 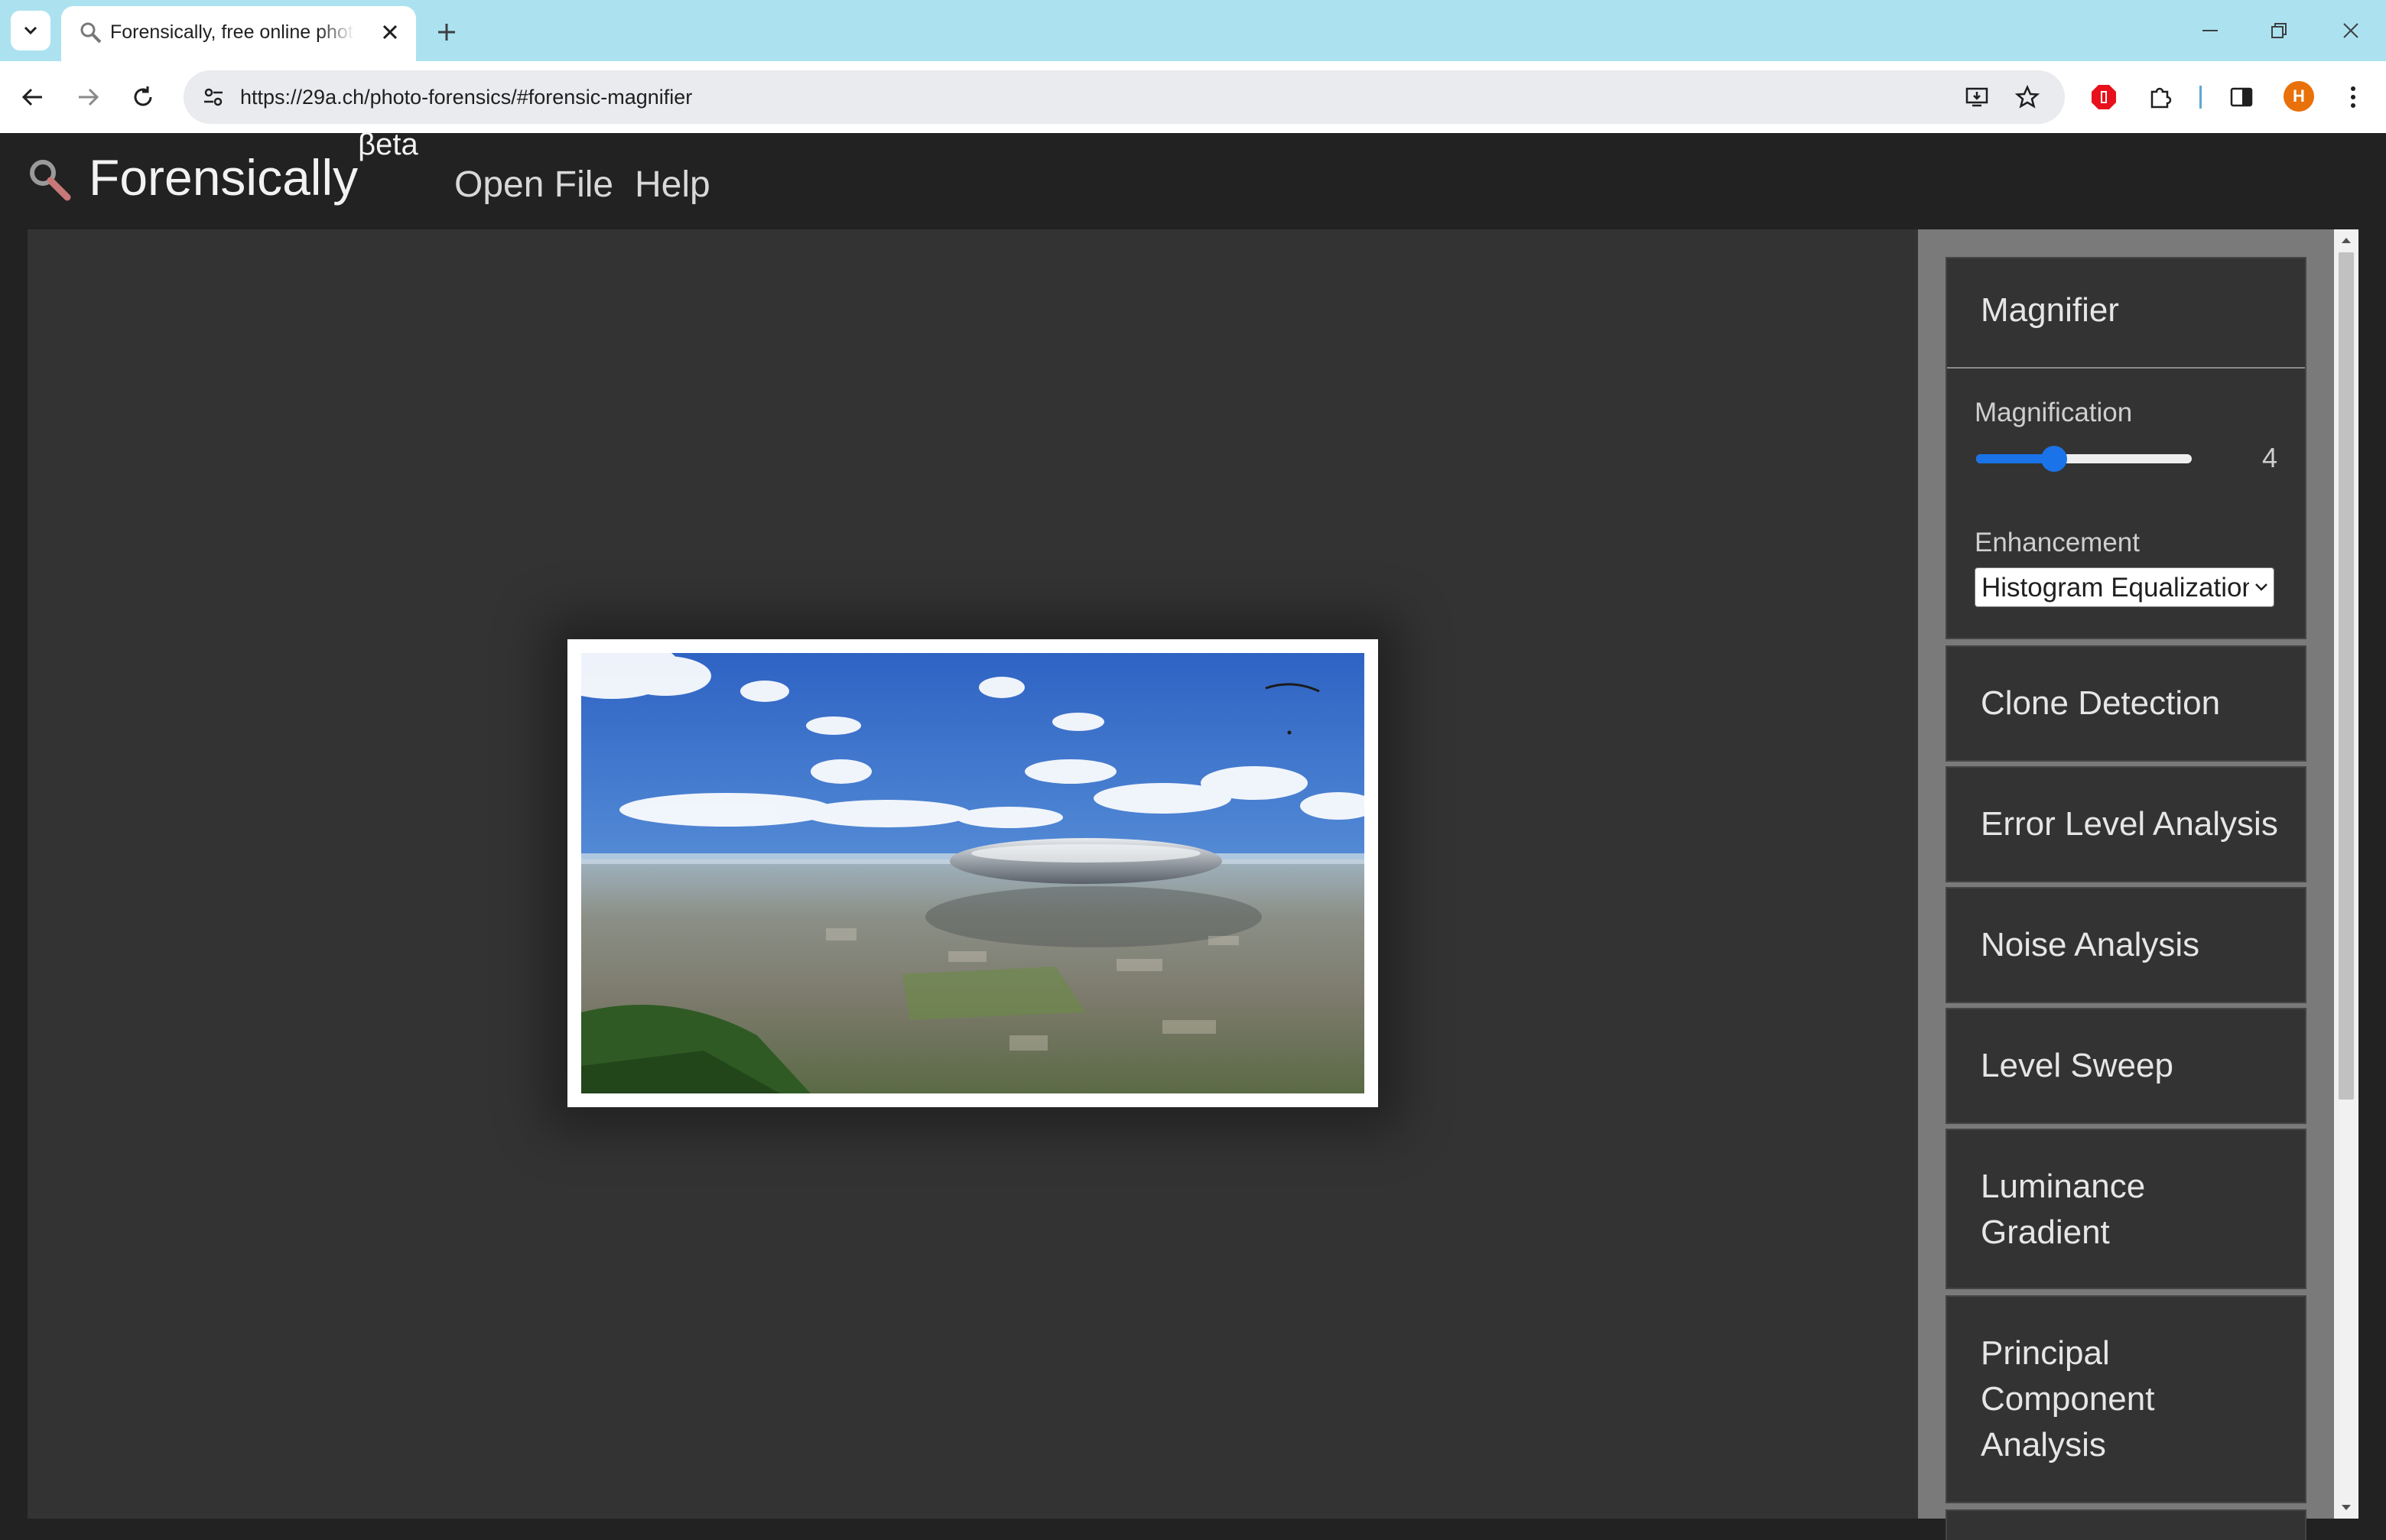 I want to click on arrow-right-icon, so click(x=89, y=97).